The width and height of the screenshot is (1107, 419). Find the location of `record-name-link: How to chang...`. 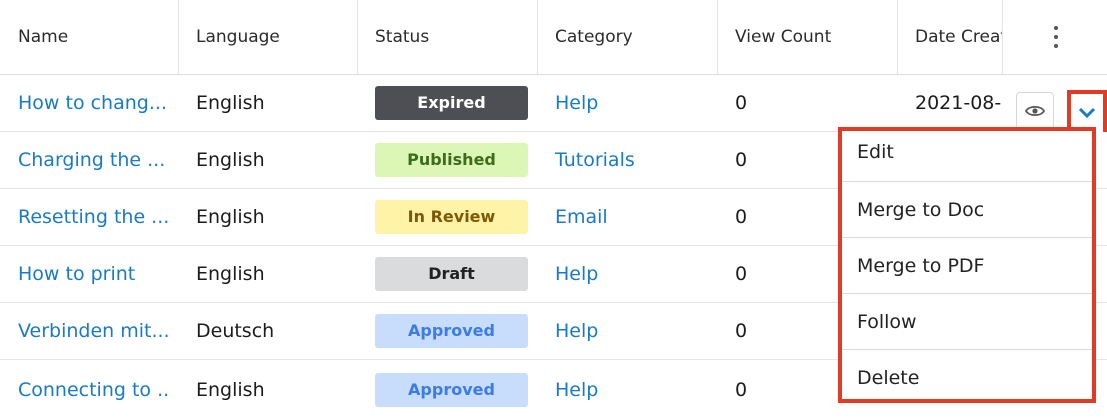

record-name-link: How to chang... is located at coordinates (92, 103).